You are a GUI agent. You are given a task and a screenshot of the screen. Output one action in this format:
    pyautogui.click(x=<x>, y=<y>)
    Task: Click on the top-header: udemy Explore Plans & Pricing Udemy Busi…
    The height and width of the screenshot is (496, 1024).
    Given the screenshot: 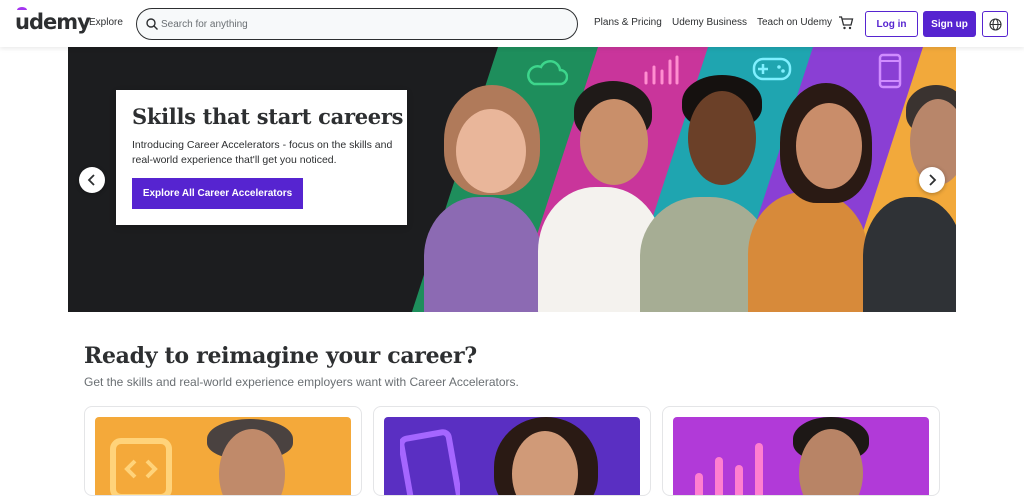 What is the action you would take?
    pyautogui.click(x=512, y=23)
    